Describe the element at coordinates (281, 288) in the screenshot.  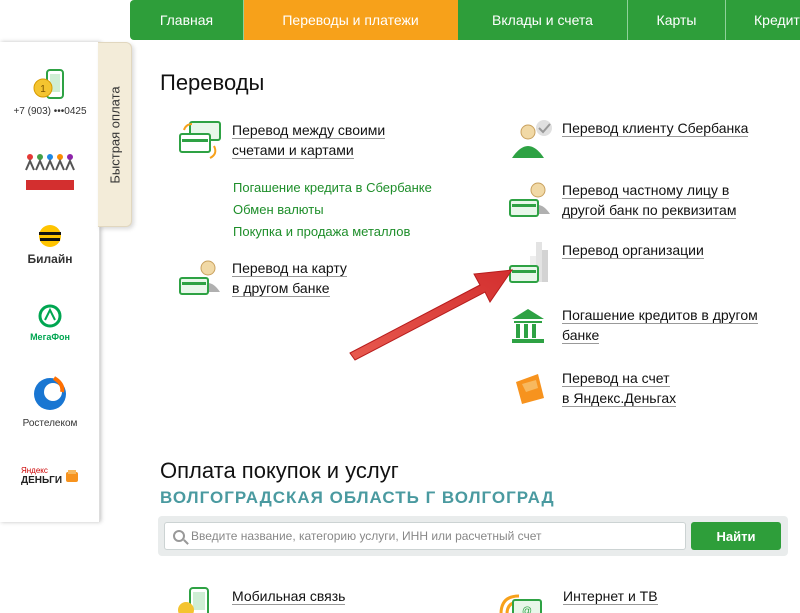
I see `to-card-line2: в другом банке` at that location.